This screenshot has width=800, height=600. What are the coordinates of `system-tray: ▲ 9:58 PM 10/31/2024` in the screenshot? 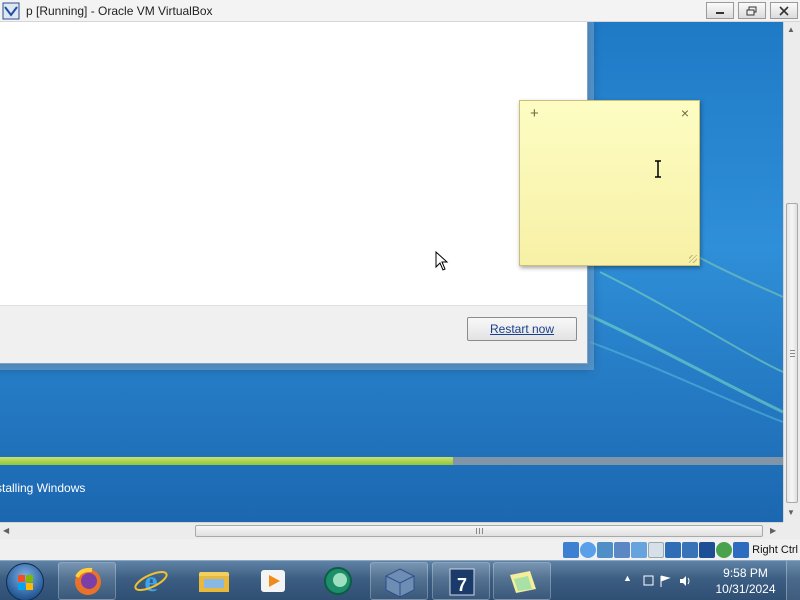 It's located at (707, 580).